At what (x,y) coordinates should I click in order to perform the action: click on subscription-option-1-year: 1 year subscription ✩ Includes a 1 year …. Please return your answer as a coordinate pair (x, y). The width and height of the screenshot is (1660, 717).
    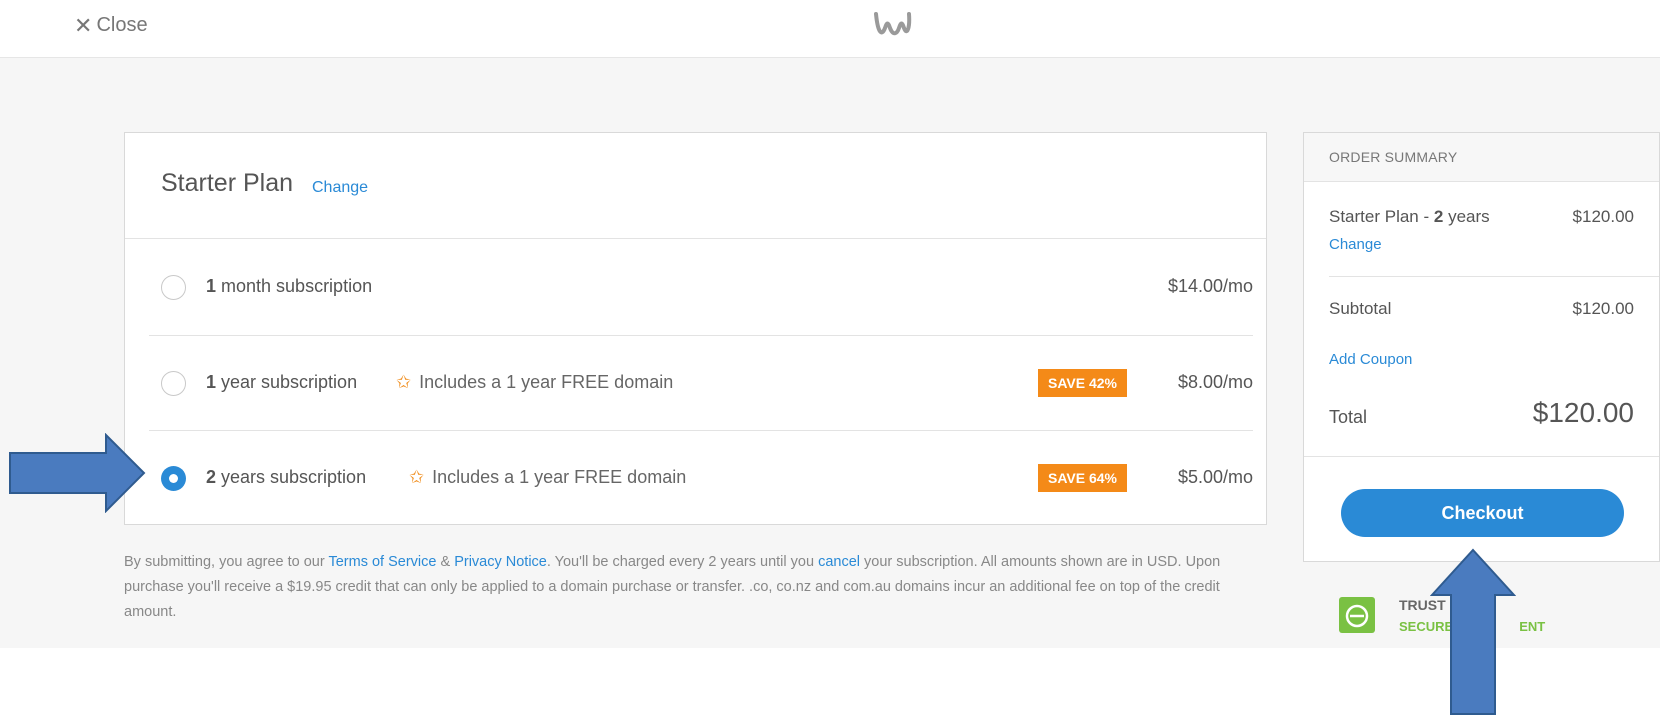
    Looking at the image, I should click on (701, 382).